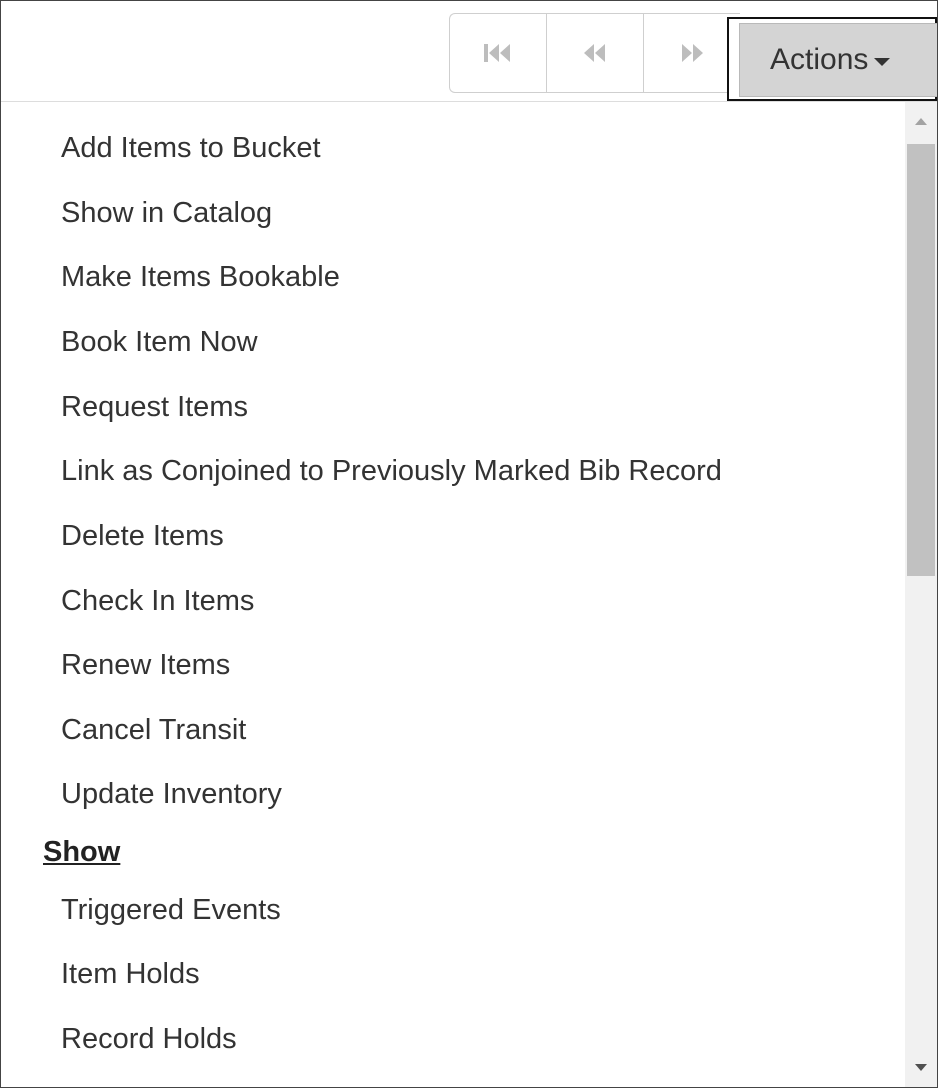  I want to click on previous-page-button, so click(594, 53).